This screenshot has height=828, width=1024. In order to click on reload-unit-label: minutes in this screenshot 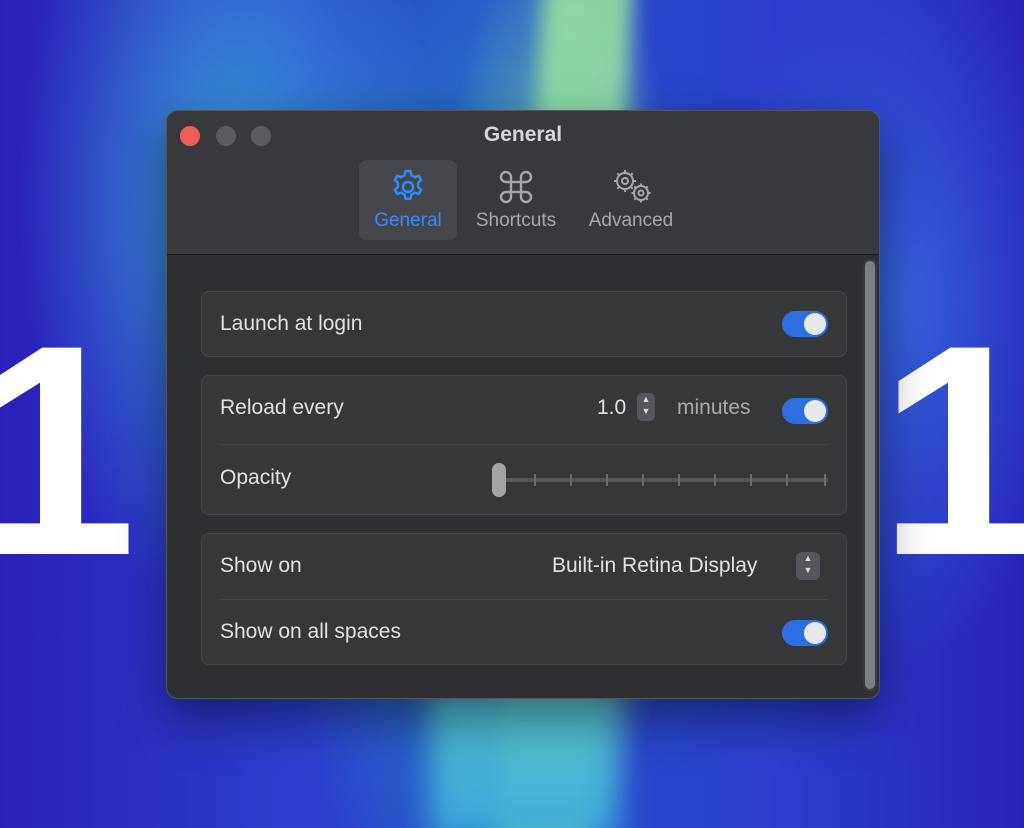, I will do `click(714, 407)`.